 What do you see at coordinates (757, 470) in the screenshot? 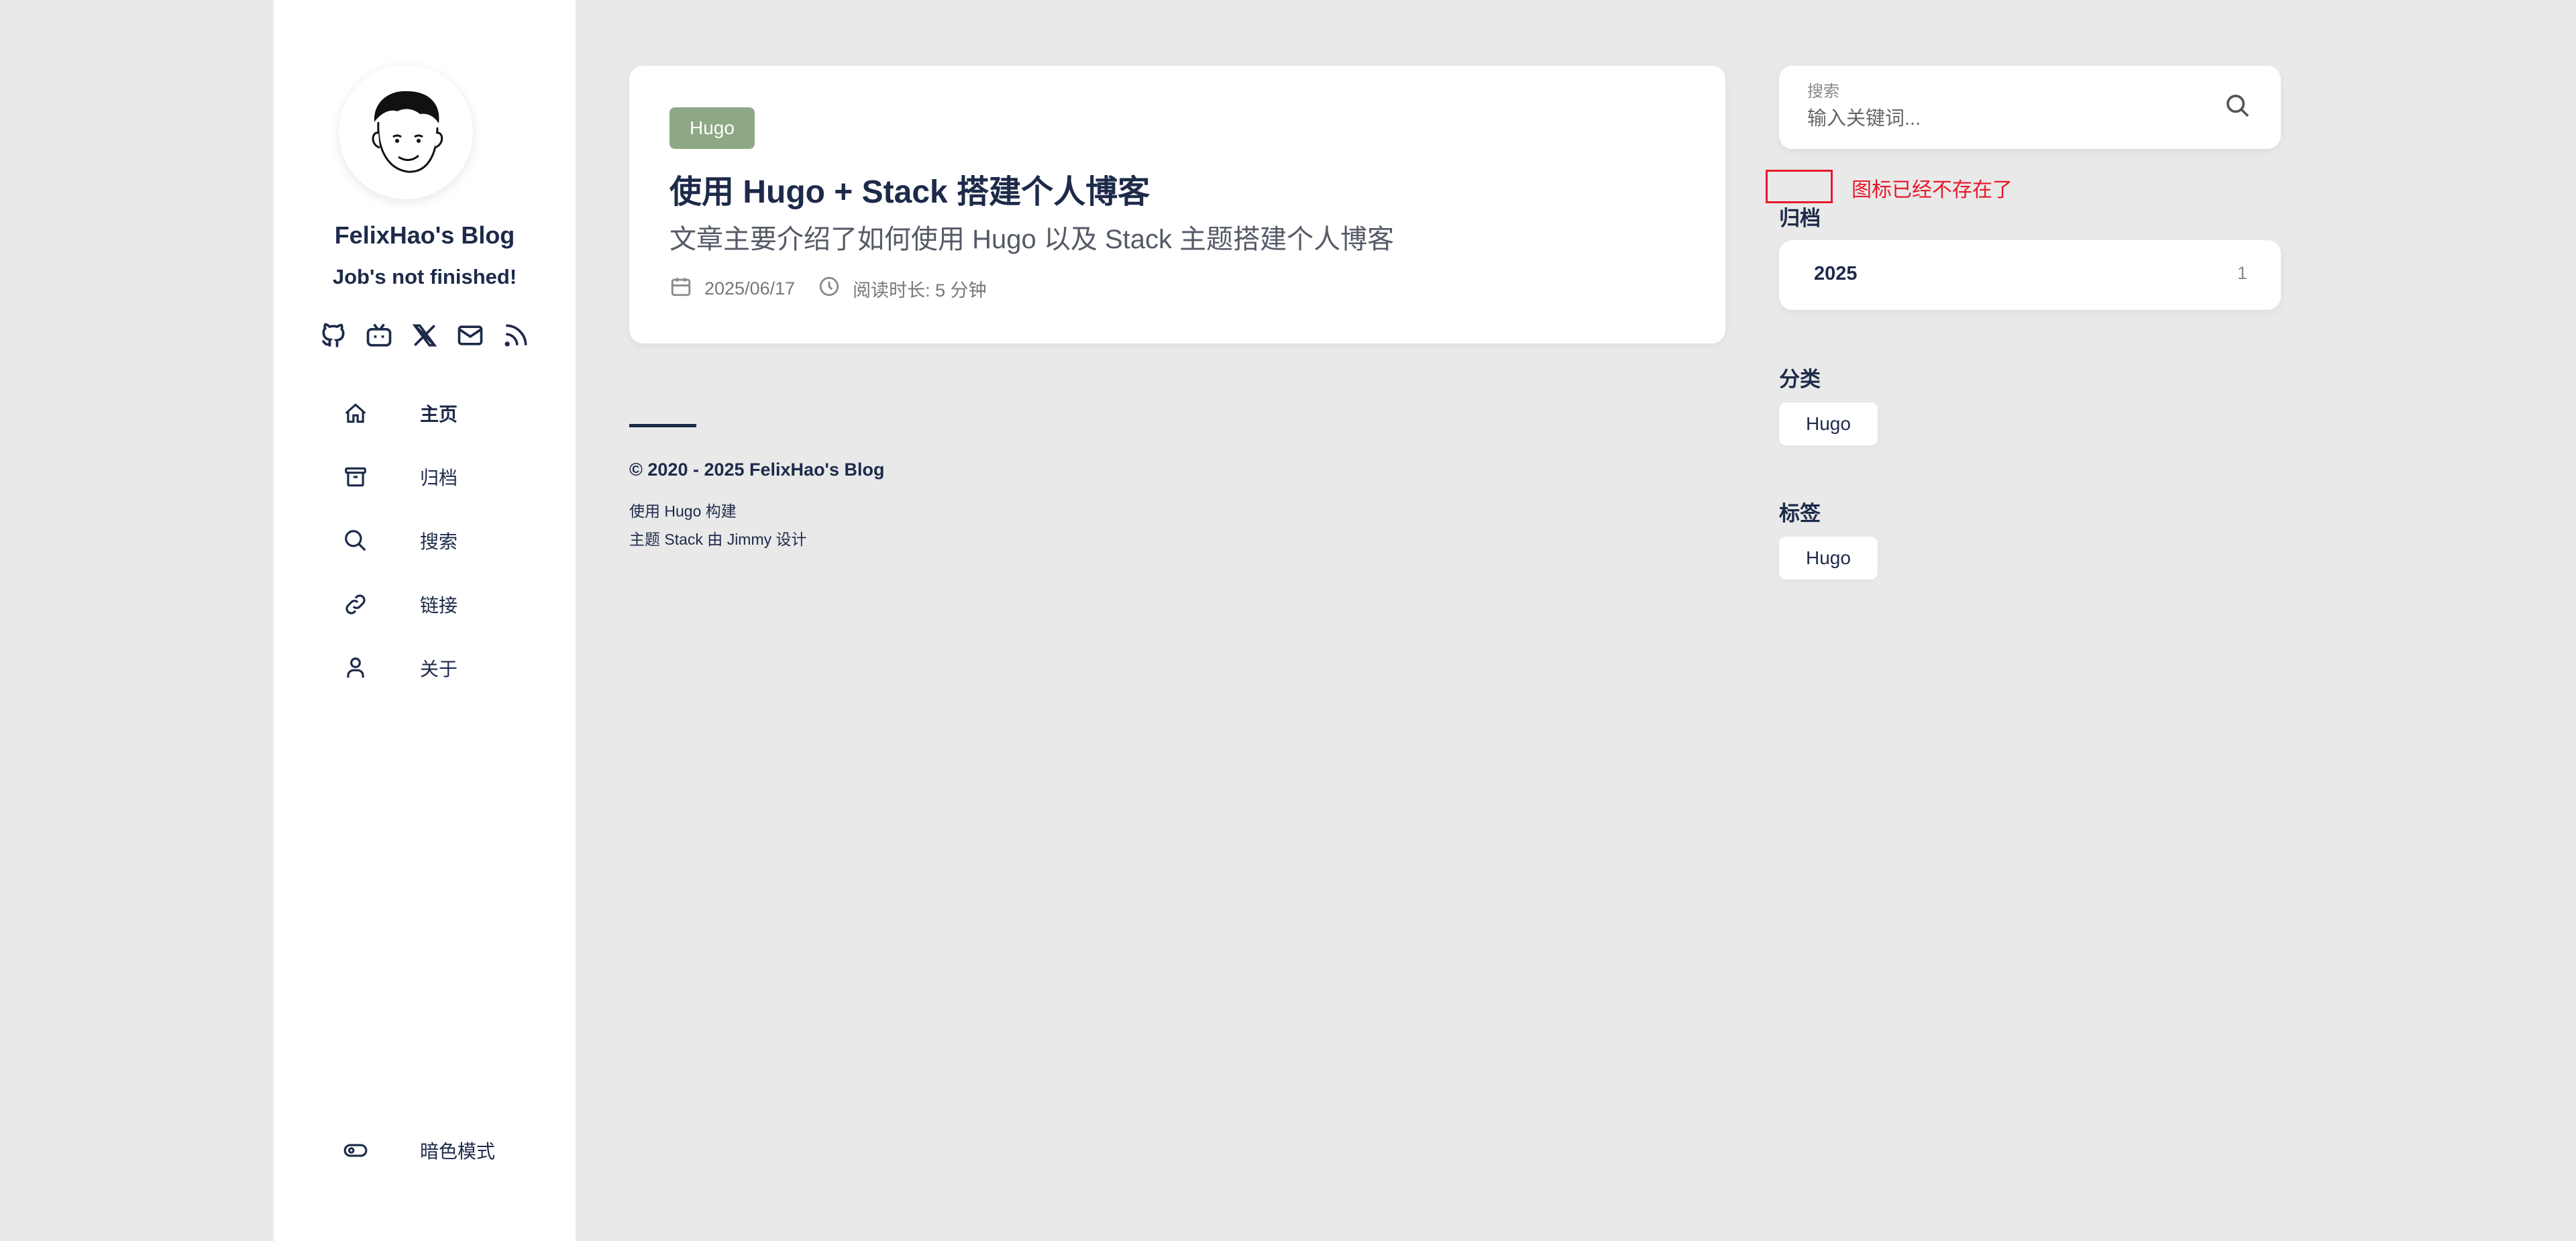
I see `footer-copyright: © 2020 - 2025 FelixHao's Blog` at bounding box center [757, 470].